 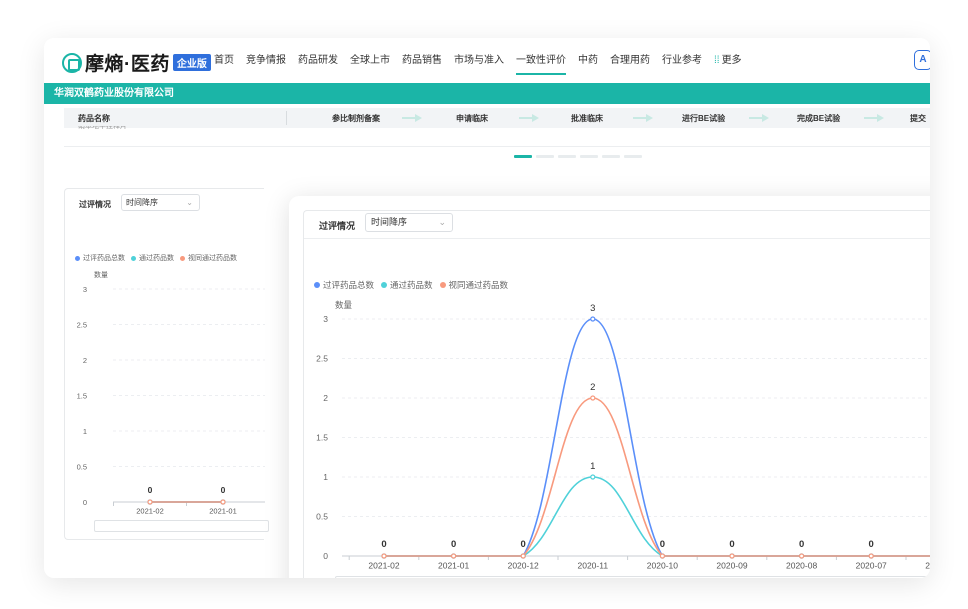 I want to click on nav-item-tcm: 中药, so click(x=588, y=60).